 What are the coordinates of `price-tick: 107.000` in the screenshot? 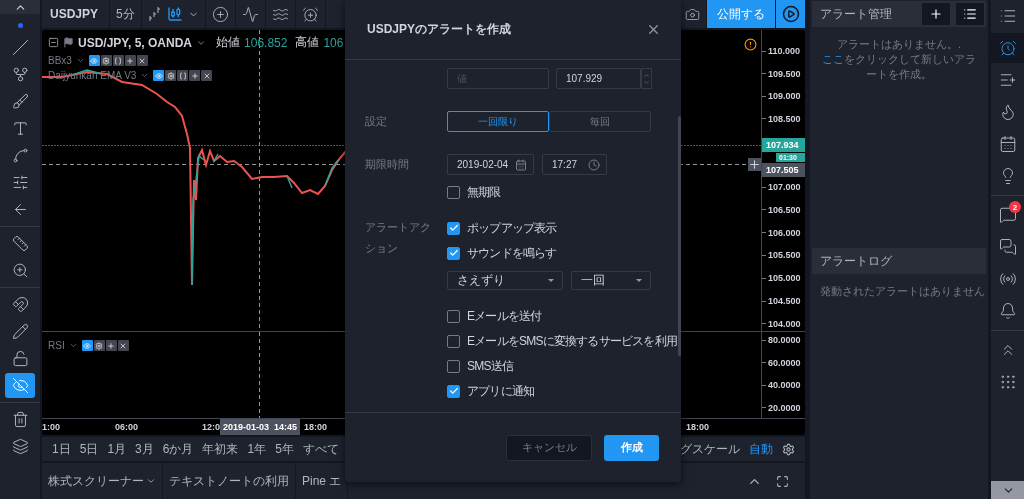 It's located at (784, 187).